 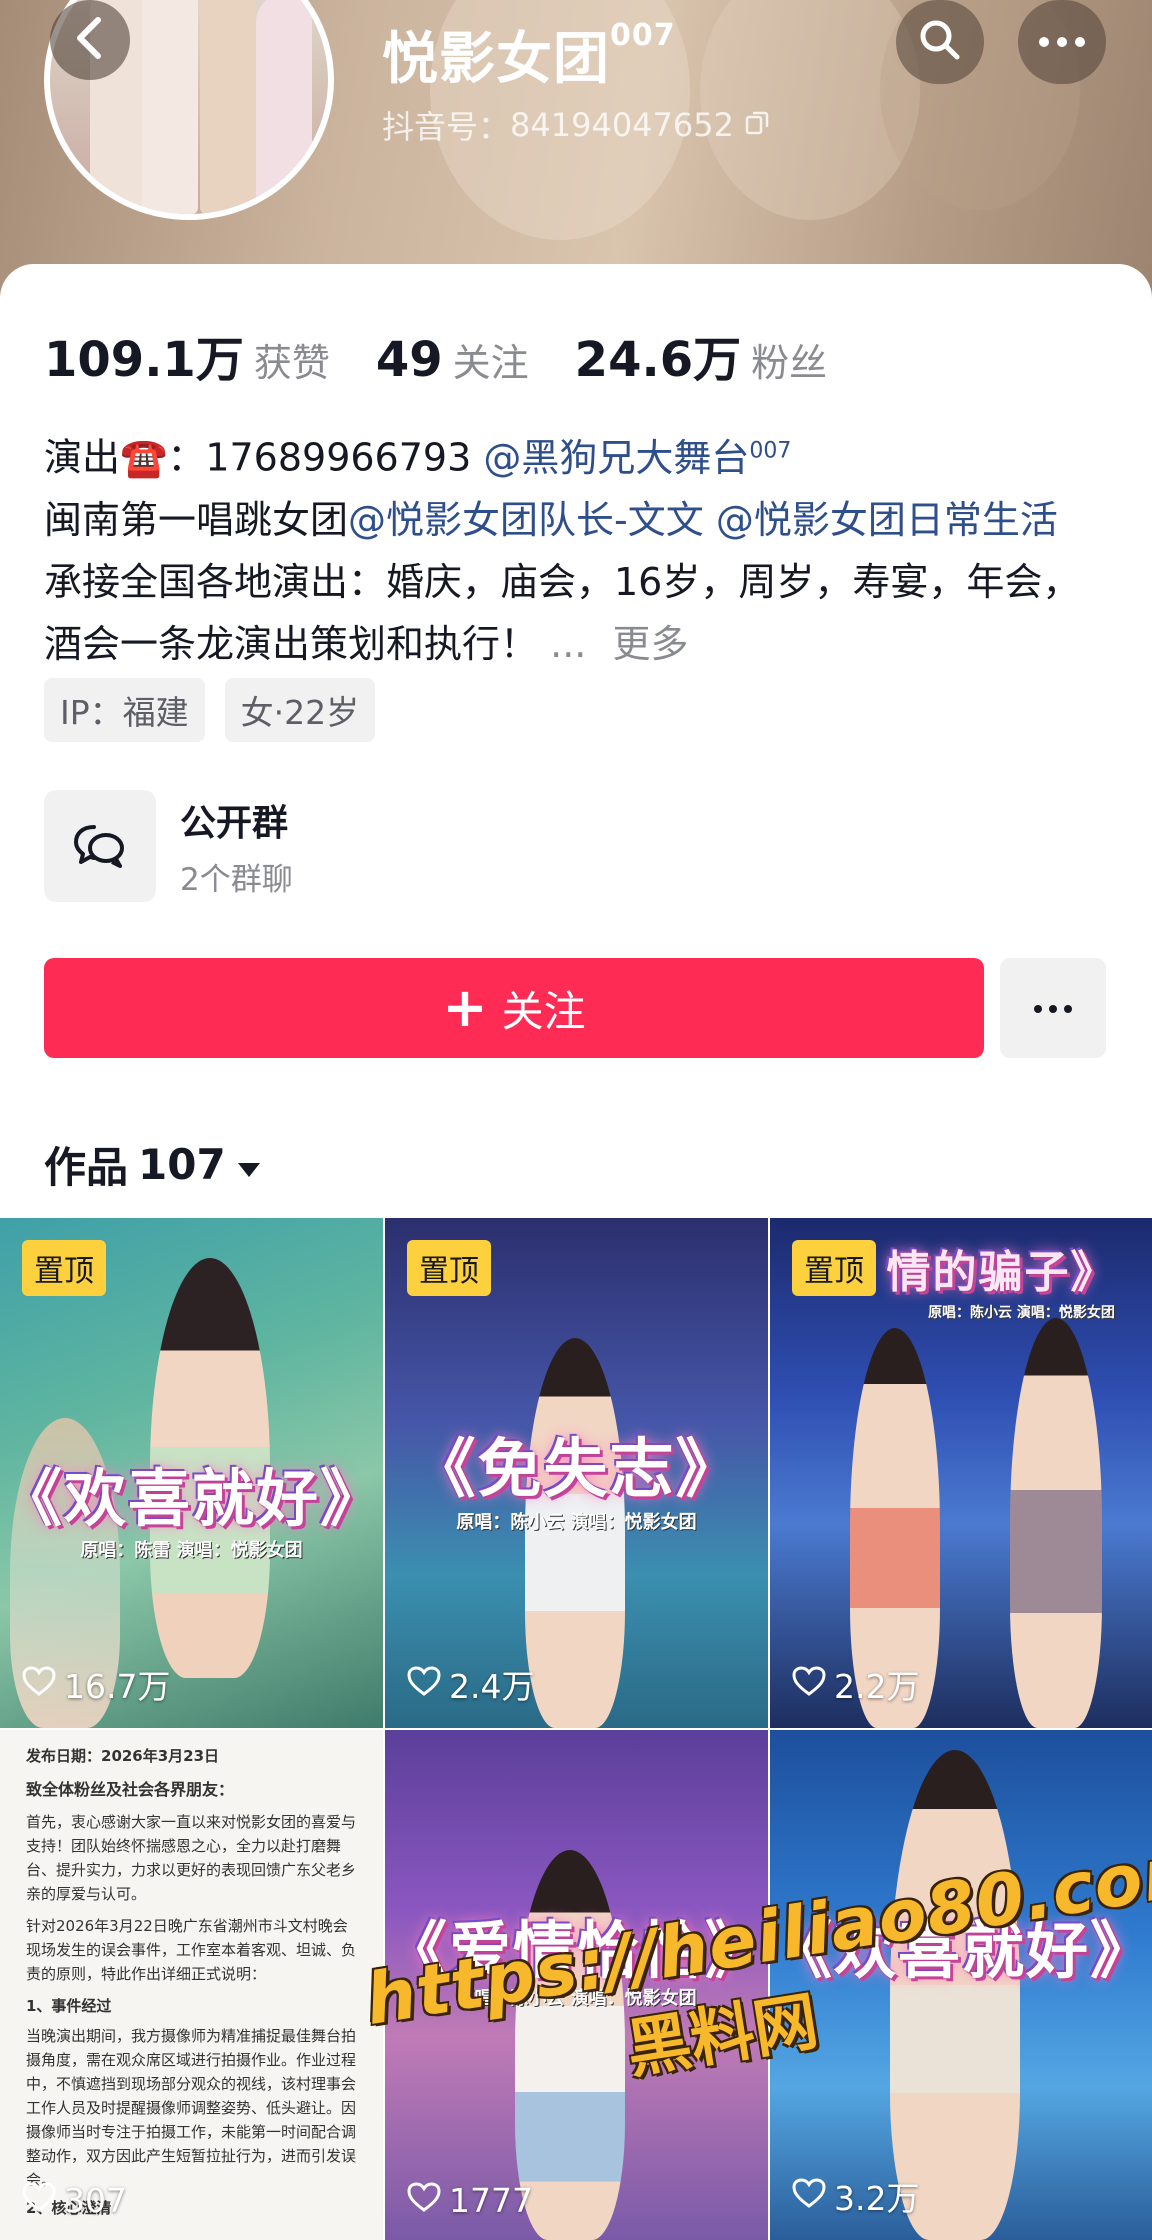 I want to click on follow-label: 关注, so click(x=543, y=1011).